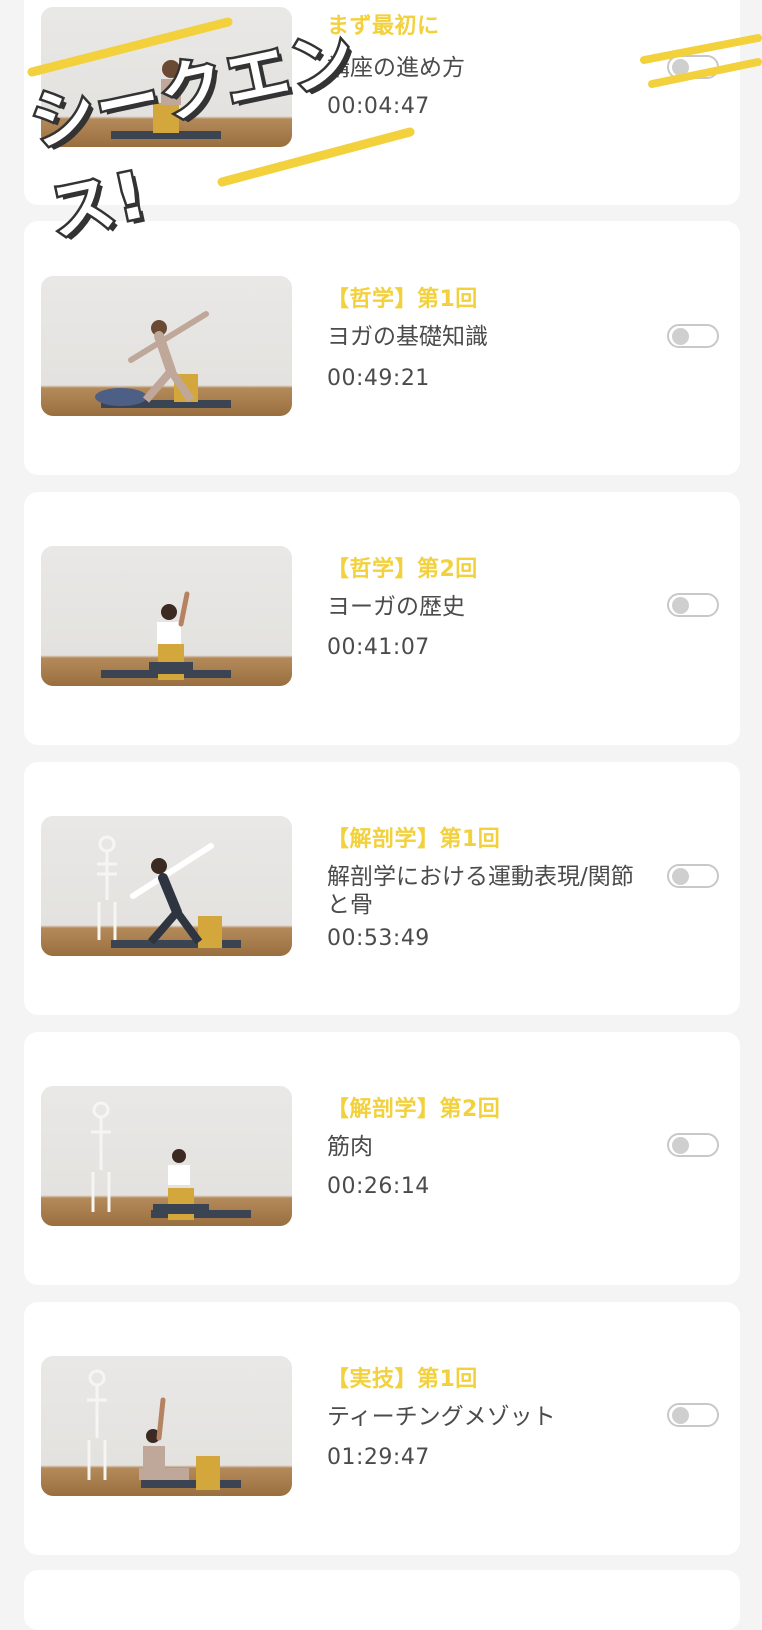 This screenshot has height=1630, width=762. Describe the element at coordinates (396, 68) in the screenshot. I see `lesson-title: 講座の進め方` at that location.